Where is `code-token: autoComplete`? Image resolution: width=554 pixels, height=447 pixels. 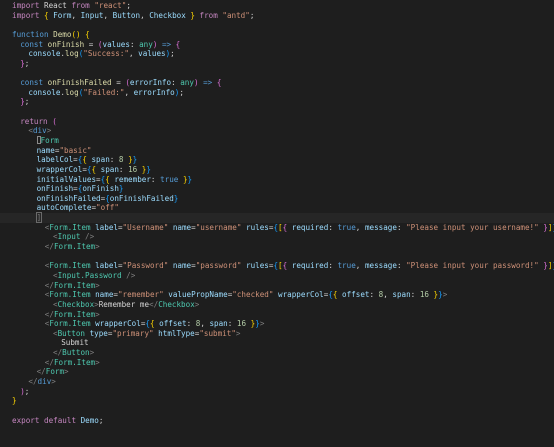
code-token: autoComplete is located at coordinates (64, 208).